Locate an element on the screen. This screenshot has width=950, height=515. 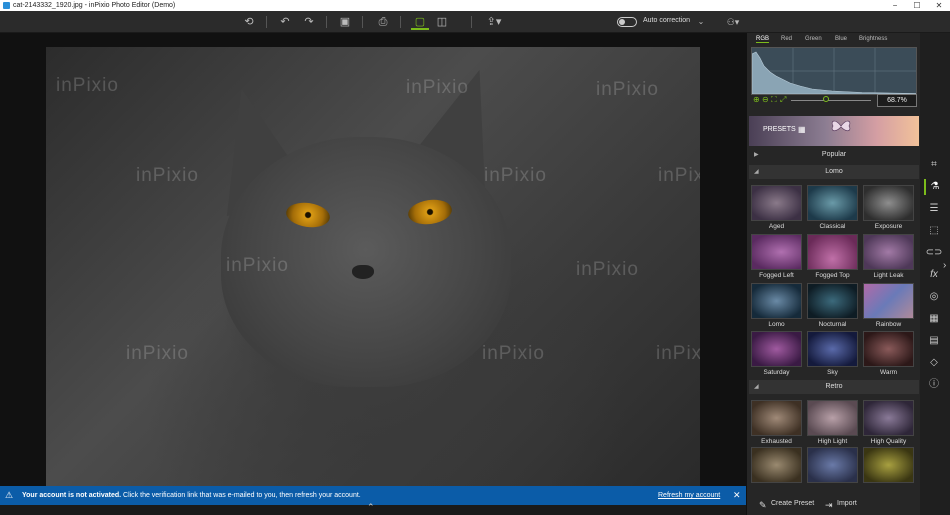
minimize-button: − is located at coordinates (895, 5).